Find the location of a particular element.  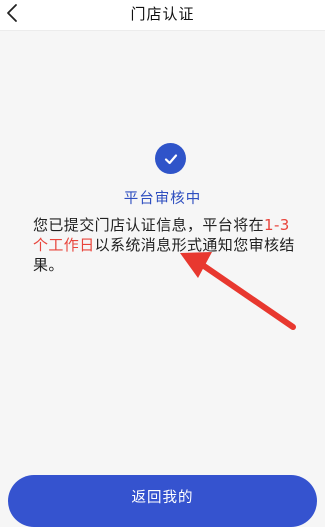

status-desc-text: 您已提交门店认证信息，平台将在 is located at coordinates (149, 225).